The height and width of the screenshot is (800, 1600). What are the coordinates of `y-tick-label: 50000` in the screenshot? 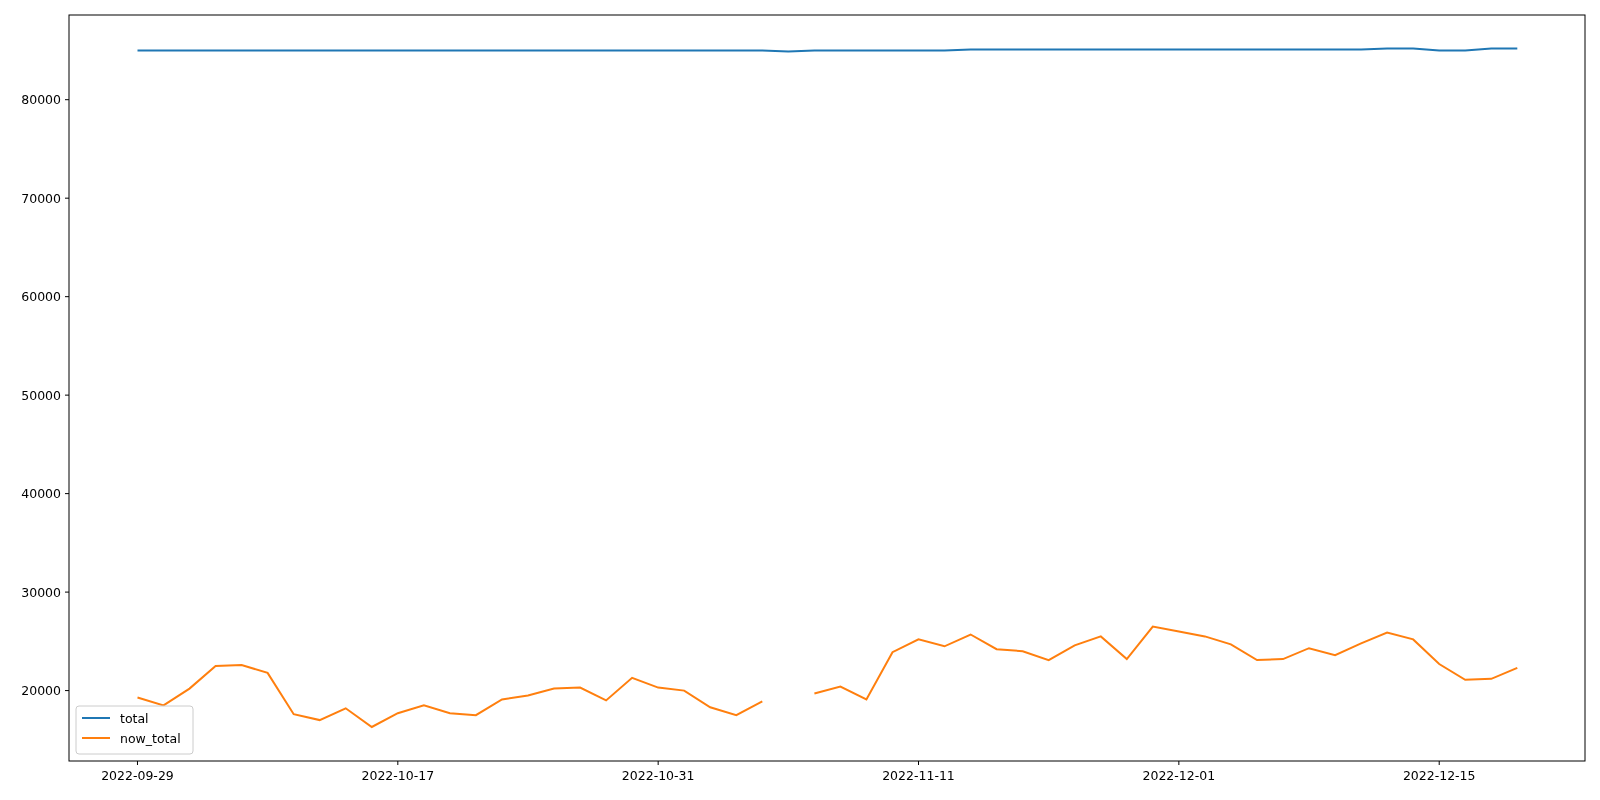 It's located at (41, 395).